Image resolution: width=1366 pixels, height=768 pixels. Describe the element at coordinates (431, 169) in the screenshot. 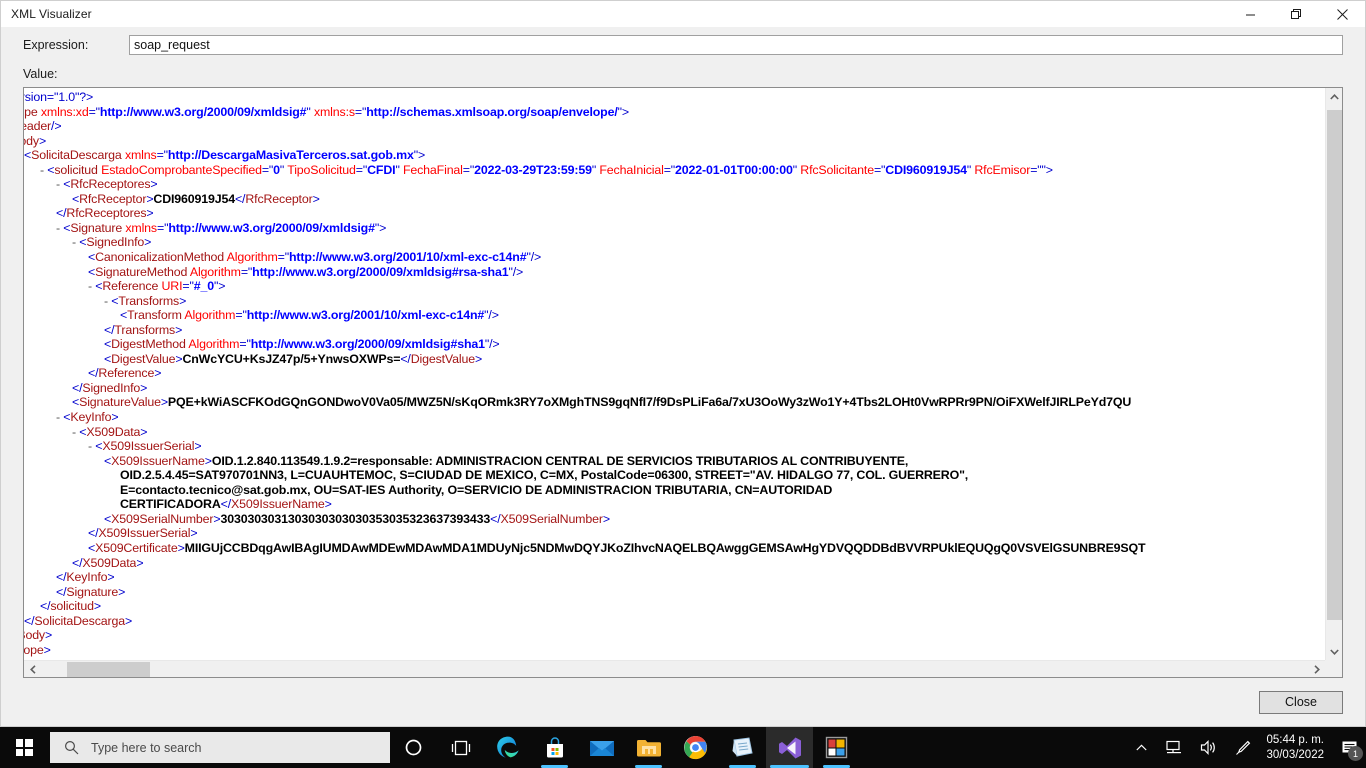

I see `xml-token-at: FechaFinal` at that location.